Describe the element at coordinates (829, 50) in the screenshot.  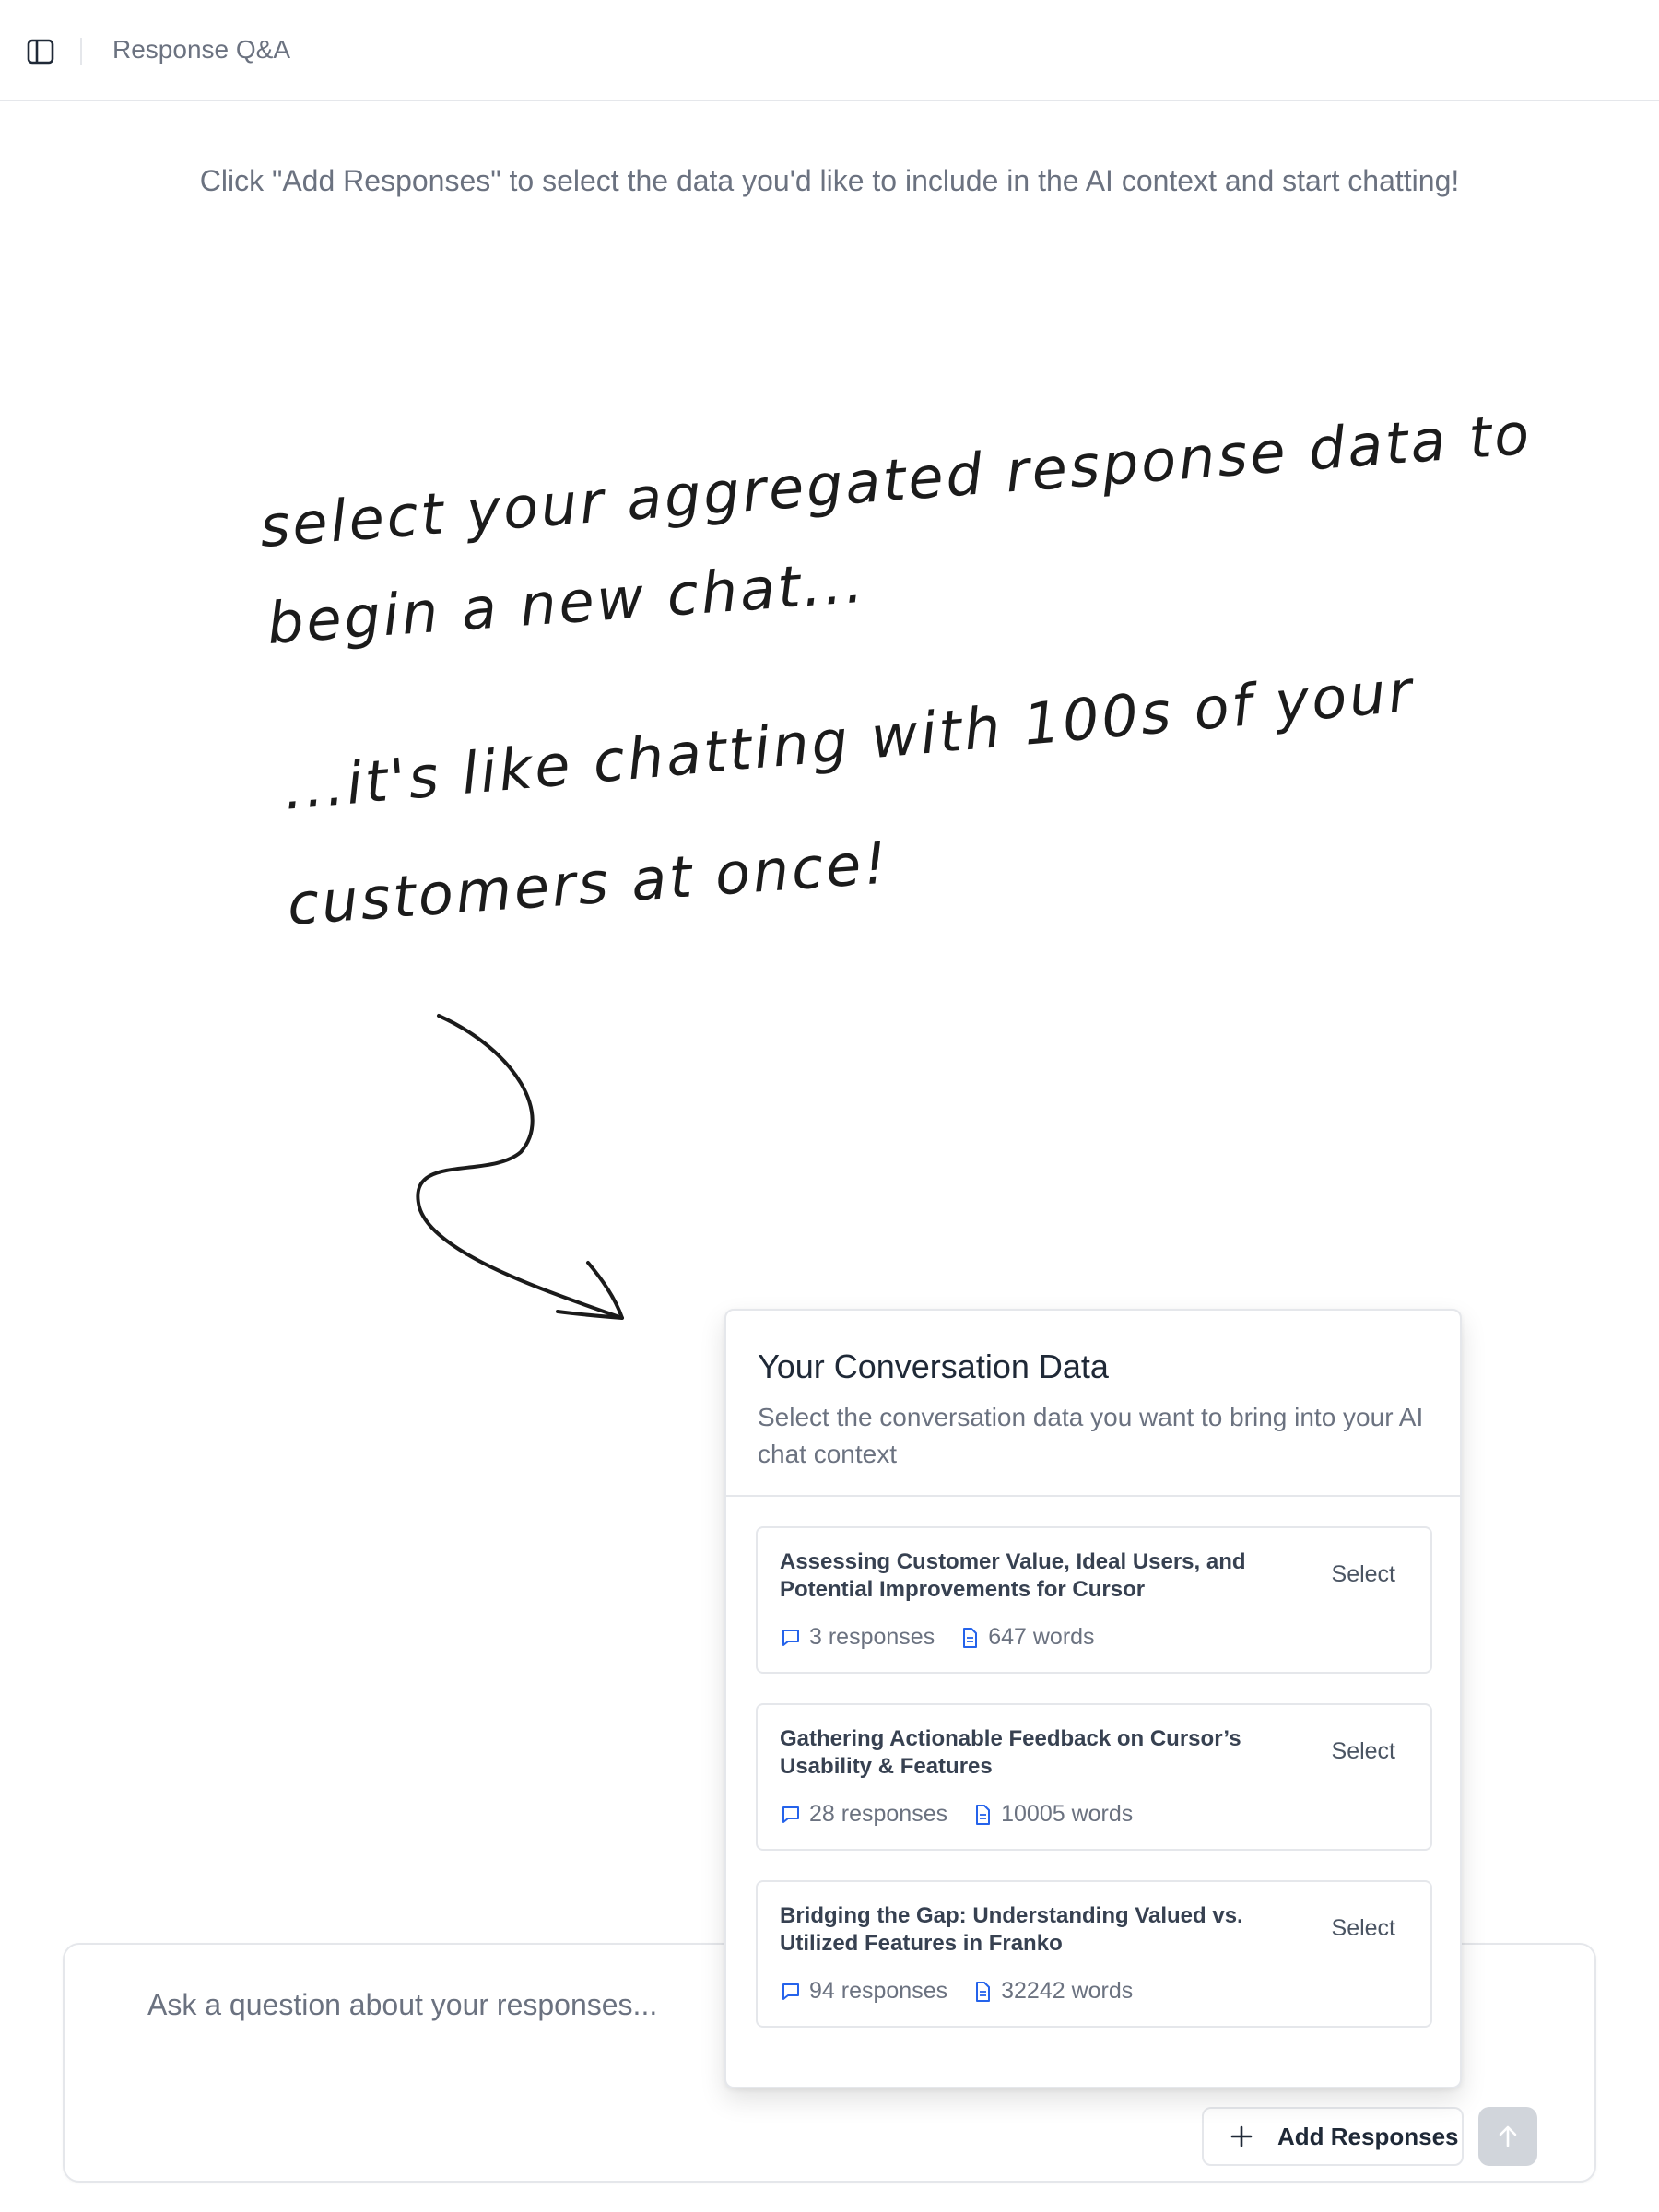
I see `top-bar: Response Q&A` at that location.